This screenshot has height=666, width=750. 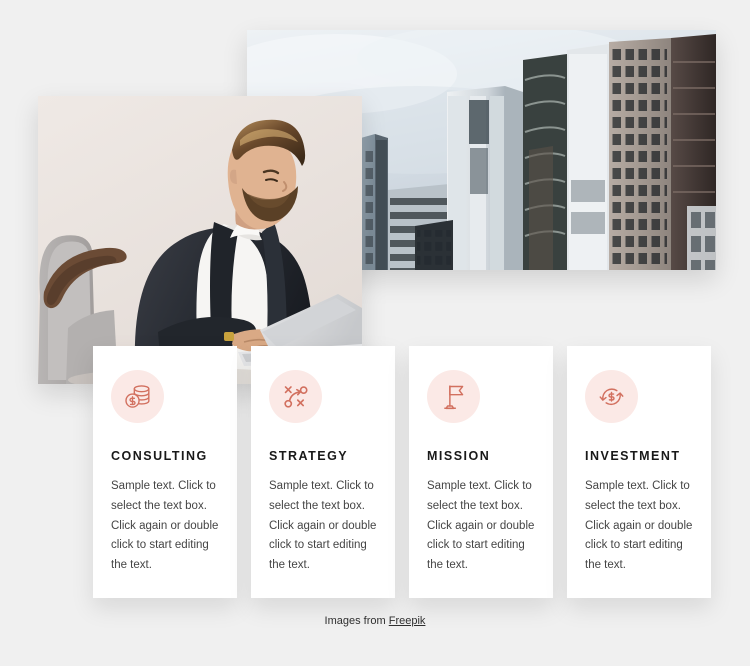 I want to click on card-title: STRATEGY, so click(x=309, y=456).